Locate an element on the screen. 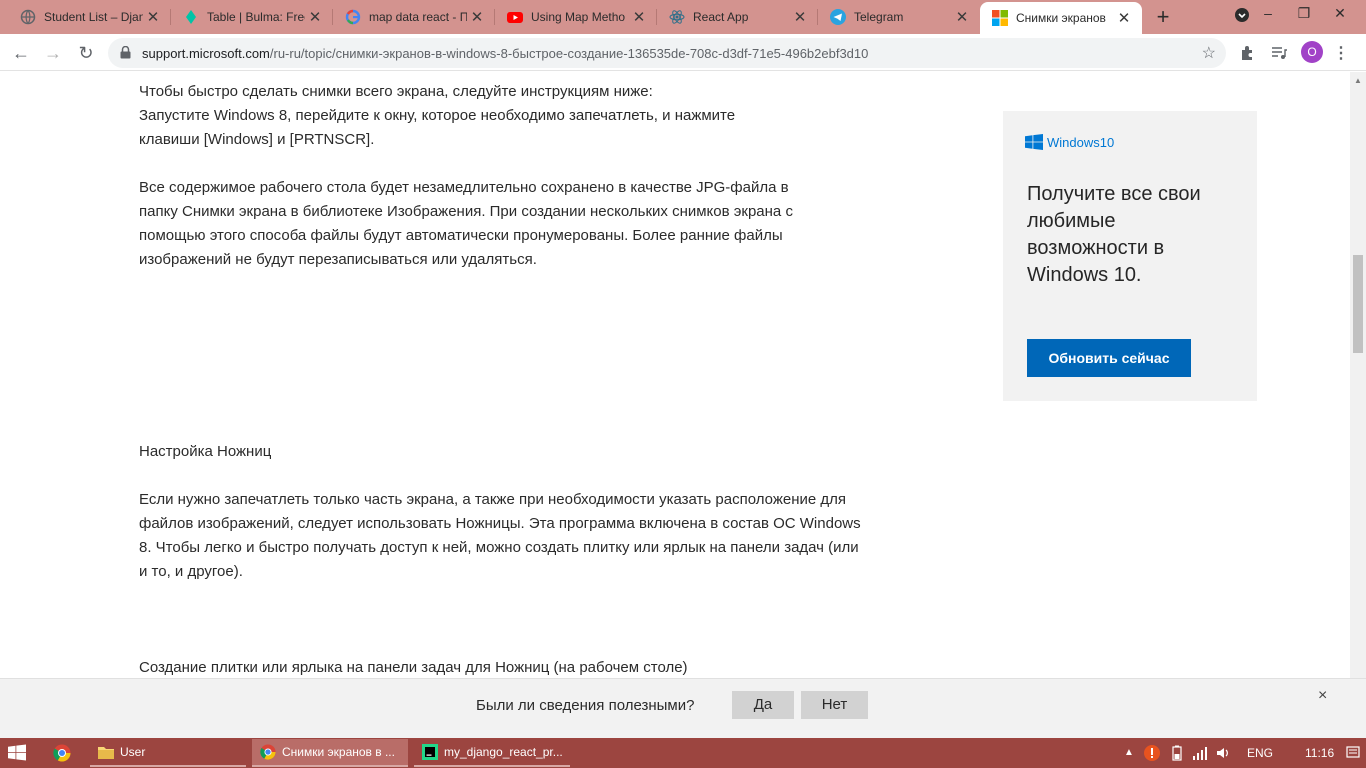 The height and width of the screenshot is (768, 1366). feedback-question: Были ли сведения полезными? is located at coordinates (585, 705).